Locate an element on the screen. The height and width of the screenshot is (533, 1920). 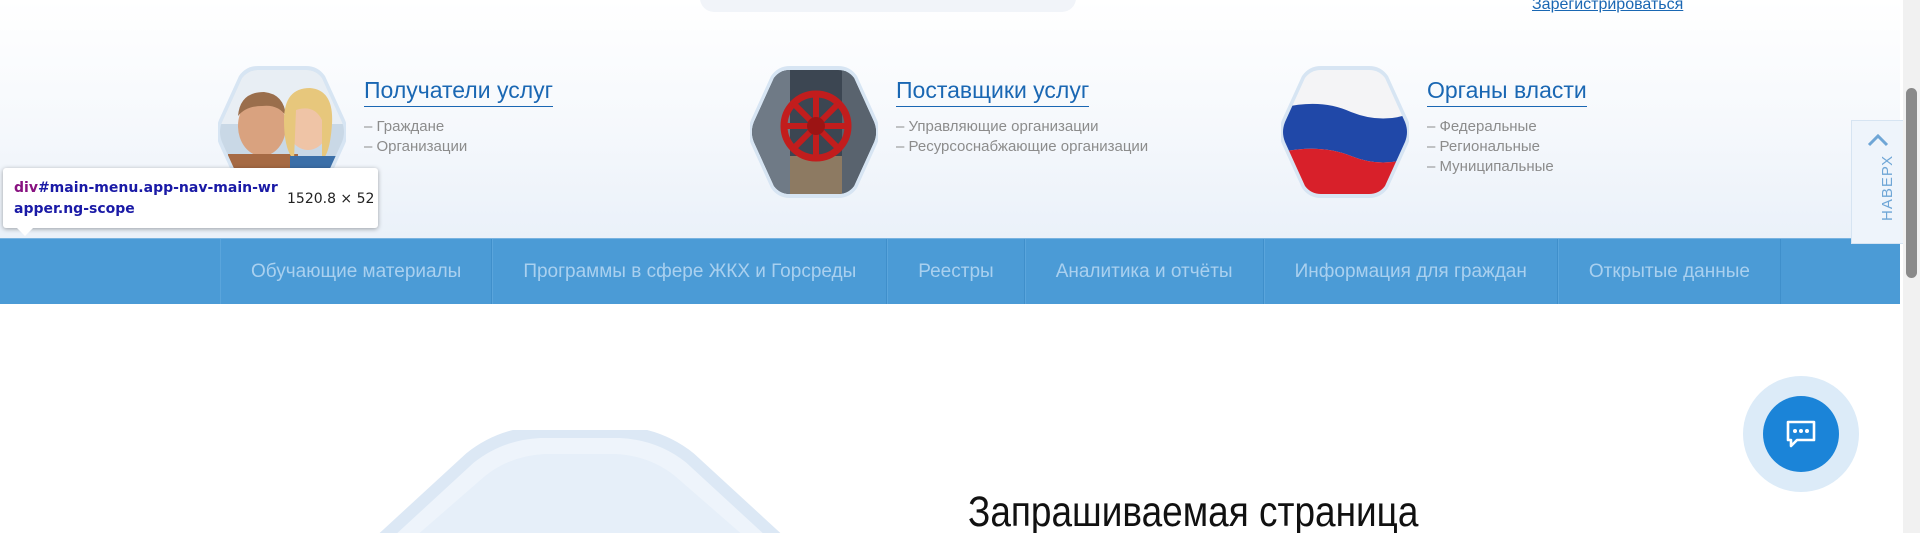
devtools-tag: div is located at coordinates (26, 188).